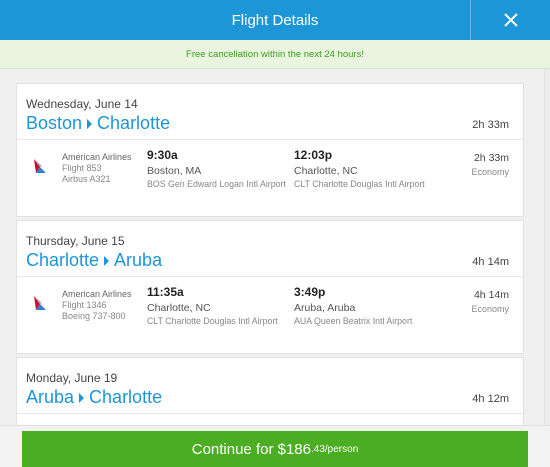 The height and width of the screenshot is (467, 550). Describe the element at coordinates (490, 262) in the screenshot. I see `leg-duration: 4h 14m` at that location.